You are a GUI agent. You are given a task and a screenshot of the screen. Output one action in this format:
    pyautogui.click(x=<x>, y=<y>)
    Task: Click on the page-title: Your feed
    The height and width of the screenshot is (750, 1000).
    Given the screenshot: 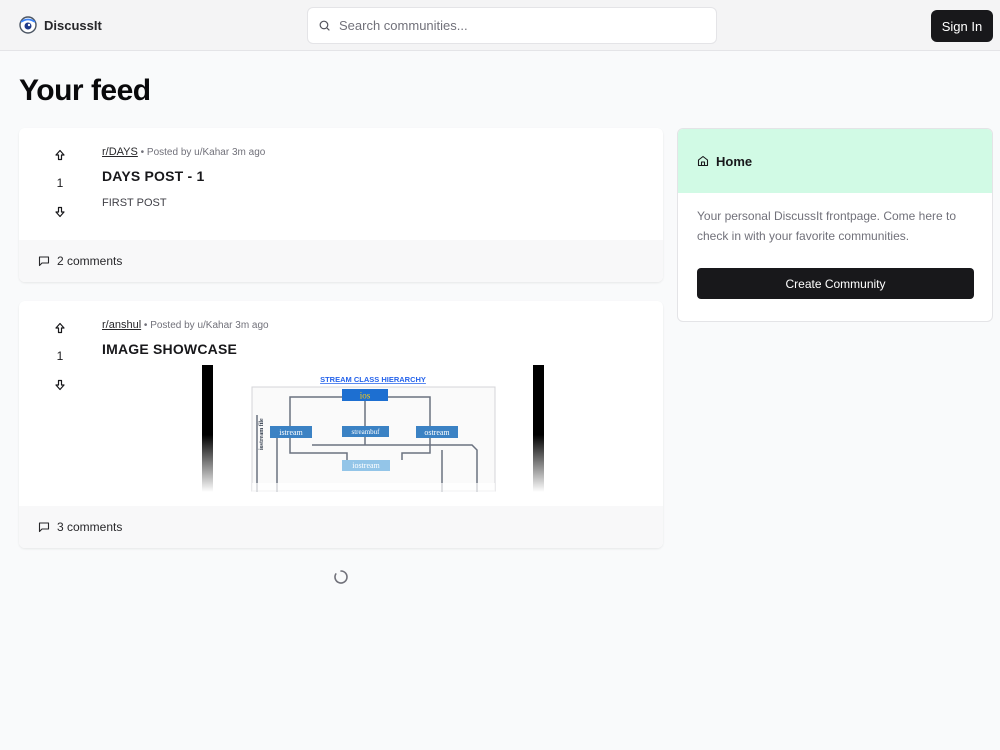 What is the action you would take?
    pyautogui.click(x=85, y=90)
    